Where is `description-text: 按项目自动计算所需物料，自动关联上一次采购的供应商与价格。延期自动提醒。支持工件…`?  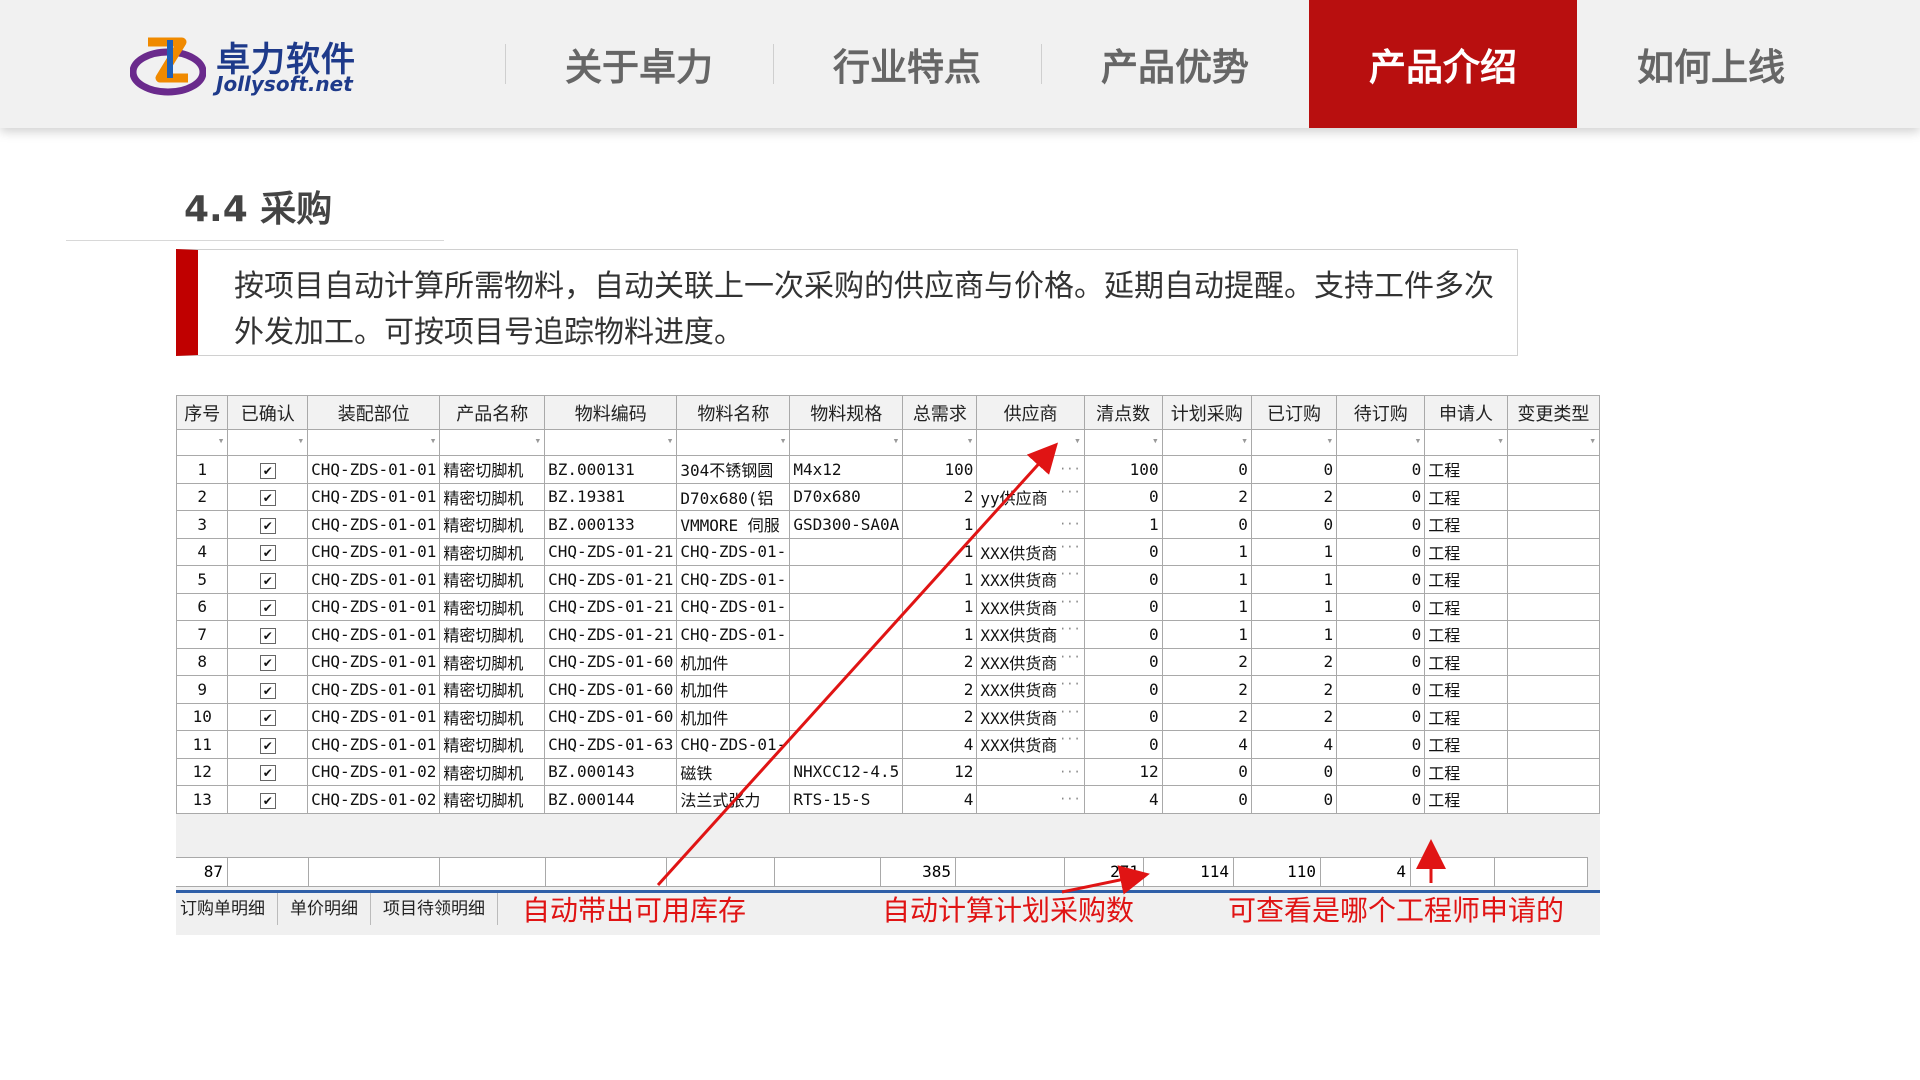 description-text: 按项目自动计算所需物料，自动关联上一次采购的供应商与价格。延期自动提醒。支持工件… is located at coordinates (864, 309).